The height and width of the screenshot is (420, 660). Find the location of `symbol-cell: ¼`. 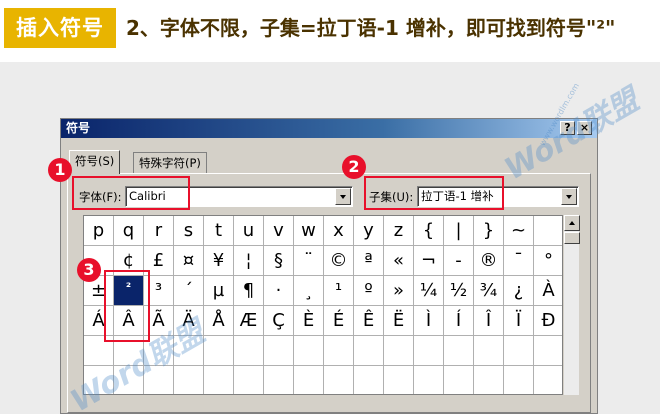

symbol-cell: ¼ is located at coordinates (429, 291).